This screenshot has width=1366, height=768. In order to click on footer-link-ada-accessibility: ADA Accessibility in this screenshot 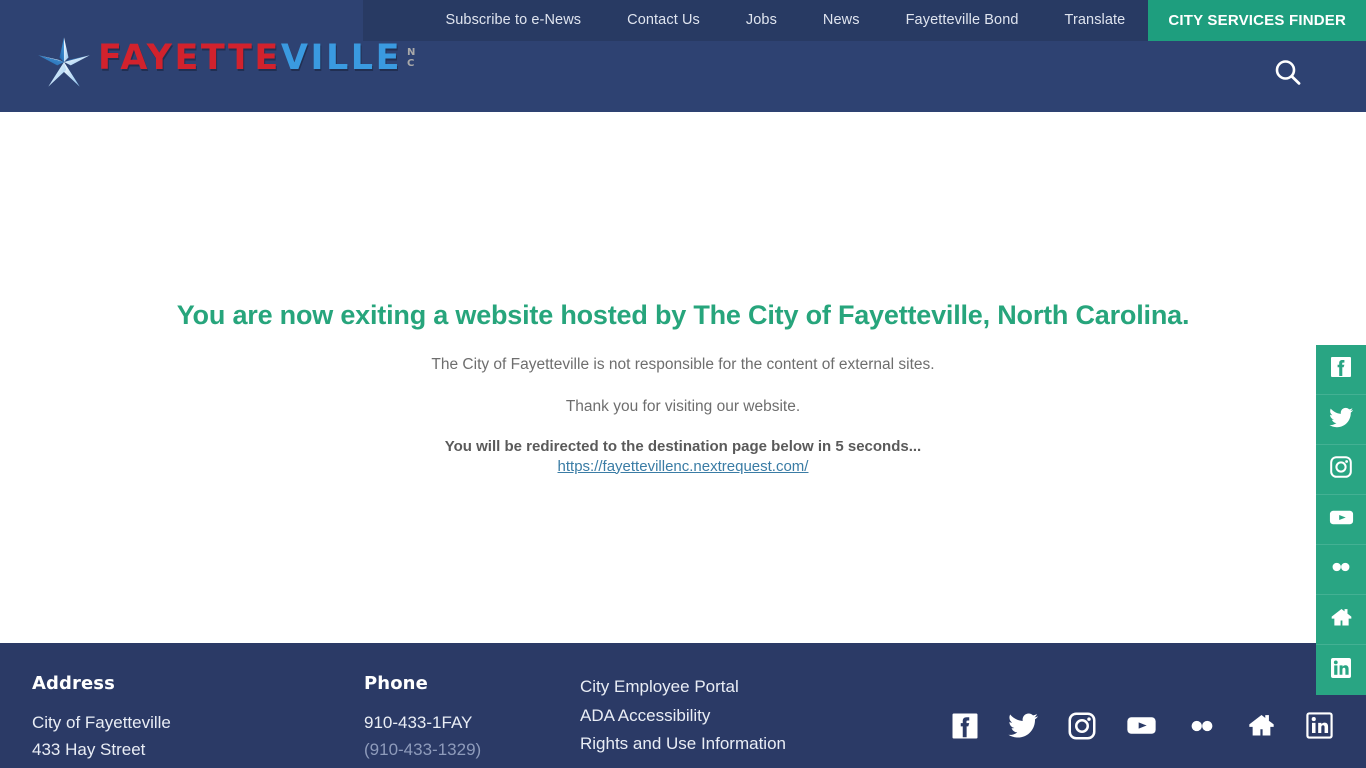, I will do `click(760, 716)`.